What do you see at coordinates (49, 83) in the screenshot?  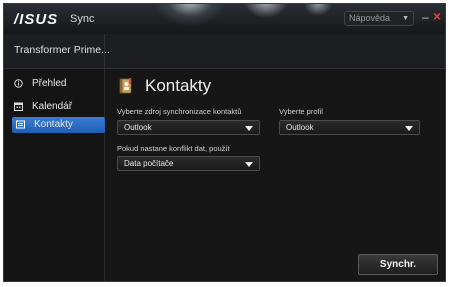 I see `sidebar-item-label: Přehled` at bounding box center [49, 83].